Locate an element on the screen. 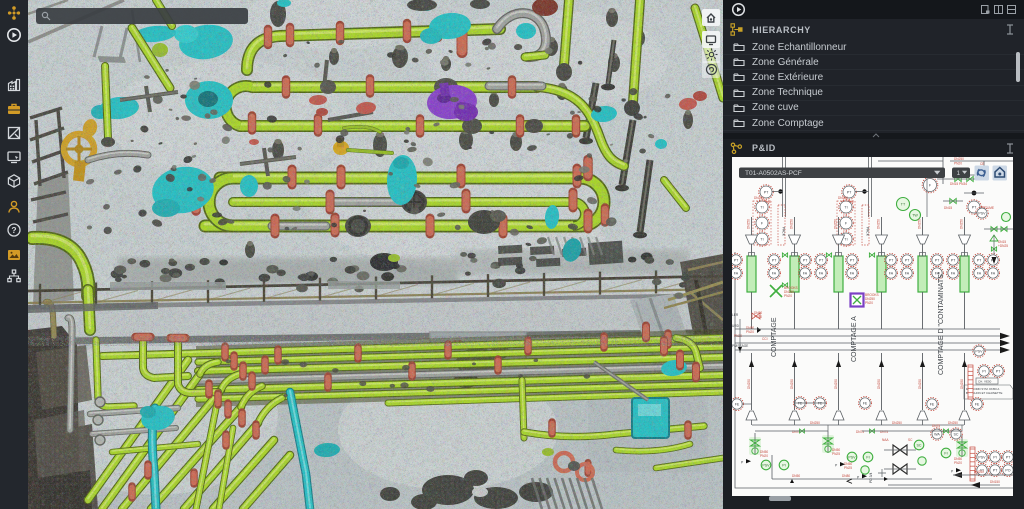 This screenshot has width=1024, height=509. svg-text: LER is located at coordinates (735, 315).